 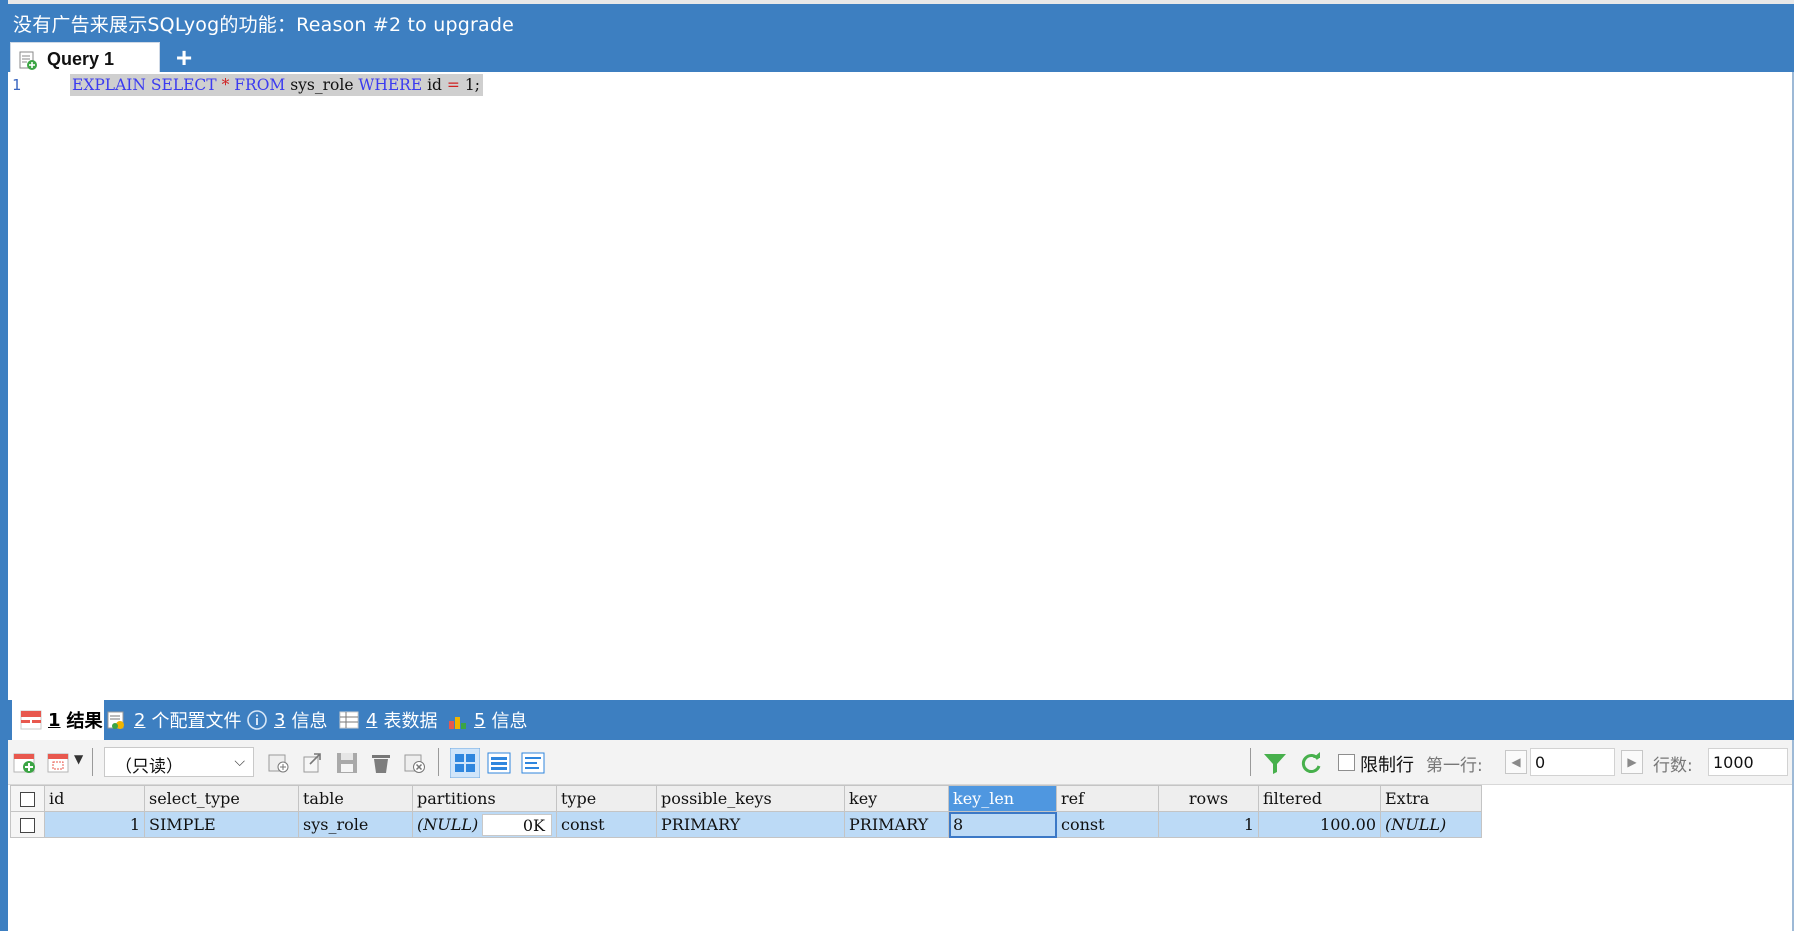 What do you see at coordinates (434, 85) in the screenshot?
I see `sql-token: id` at bounding box center [434, 85].